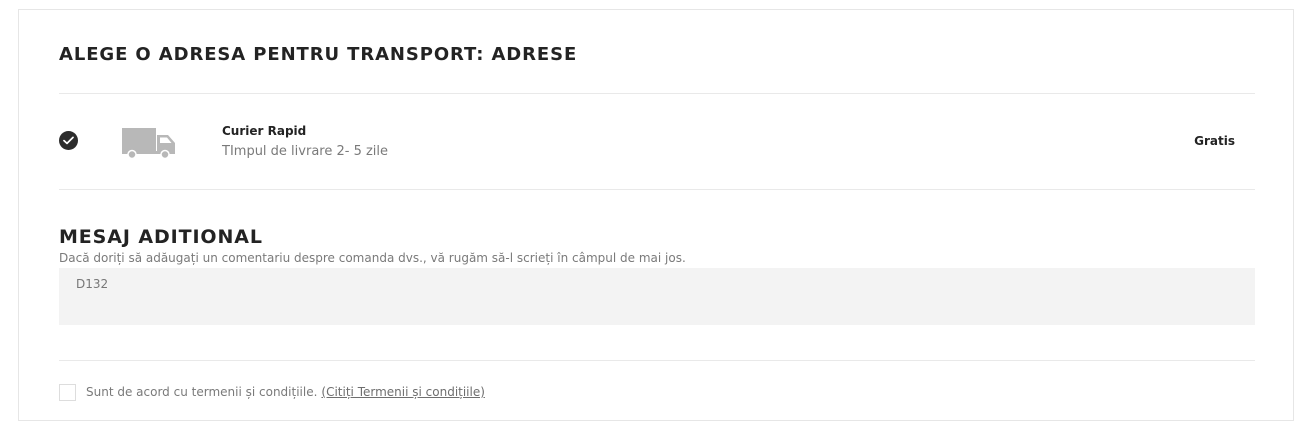  I want to click on divider-bottom, so click(657, 360).